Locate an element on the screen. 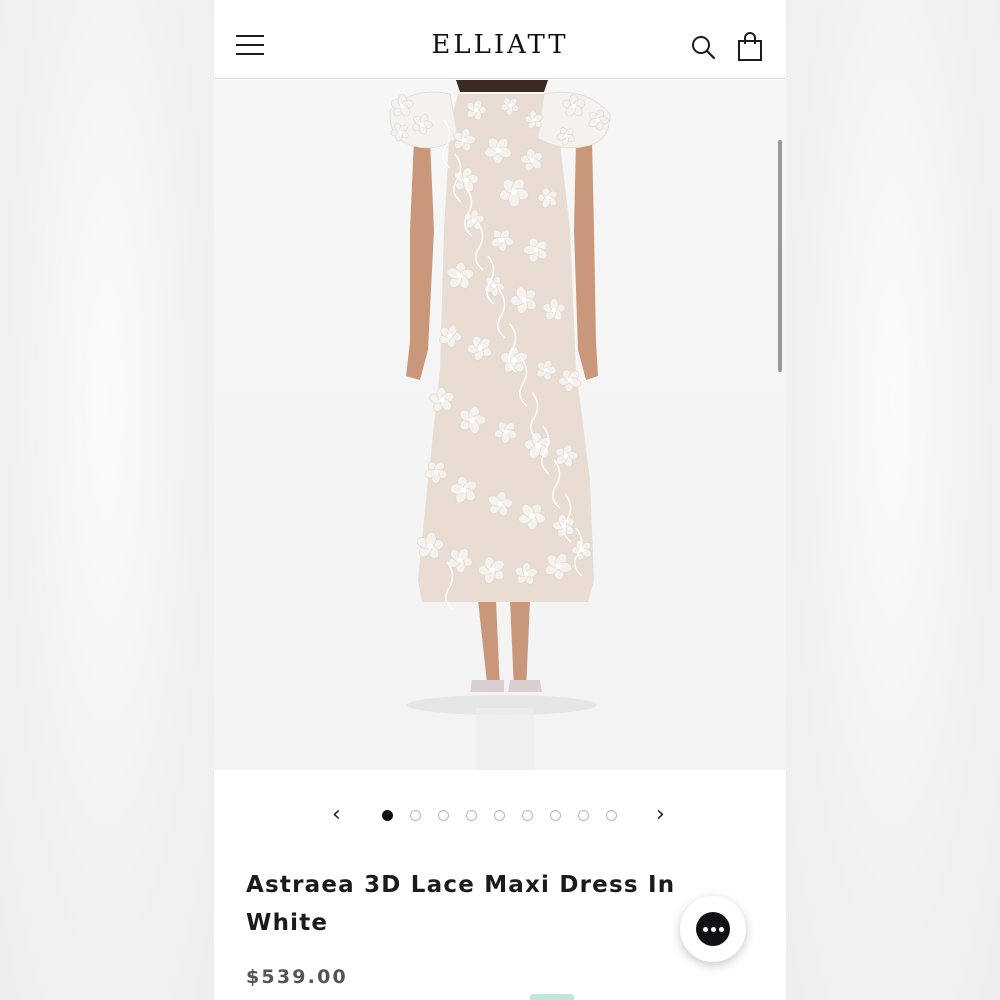 Image resolution: width=1000 pixels, height=1000 pixels. product-price: $539.00 is located at coordinates (297, 977).